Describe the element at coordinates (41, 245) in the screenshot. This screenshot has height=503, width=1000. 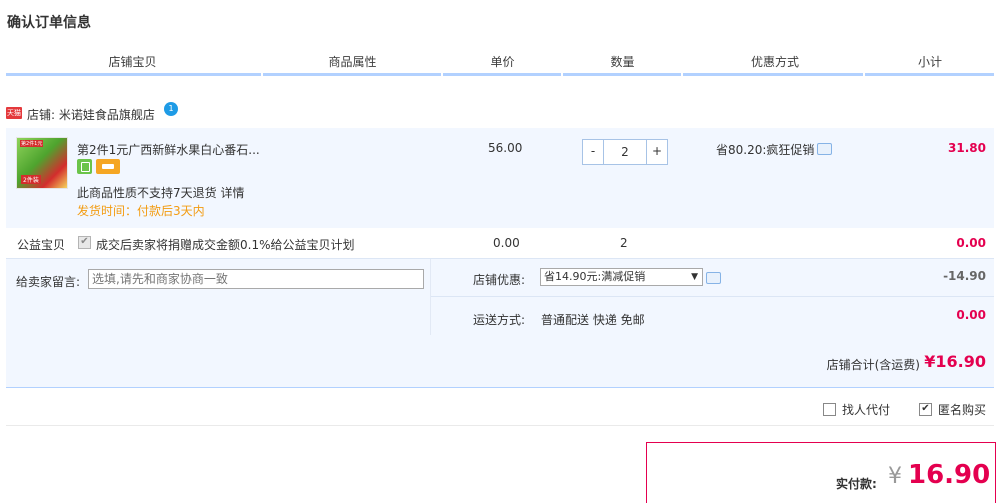
I see `charity-item-label: 公益宝贝` at that location.